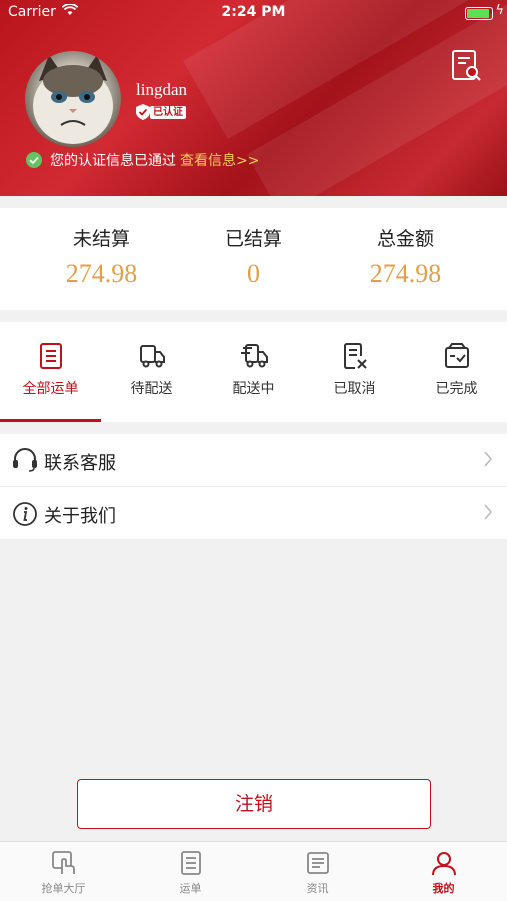 The image size is (507, 901). What do you see at coordinates (354, 370) in the screenshot?
I see `tab-cancelled: 已取消` at bounding box center [354, 370].